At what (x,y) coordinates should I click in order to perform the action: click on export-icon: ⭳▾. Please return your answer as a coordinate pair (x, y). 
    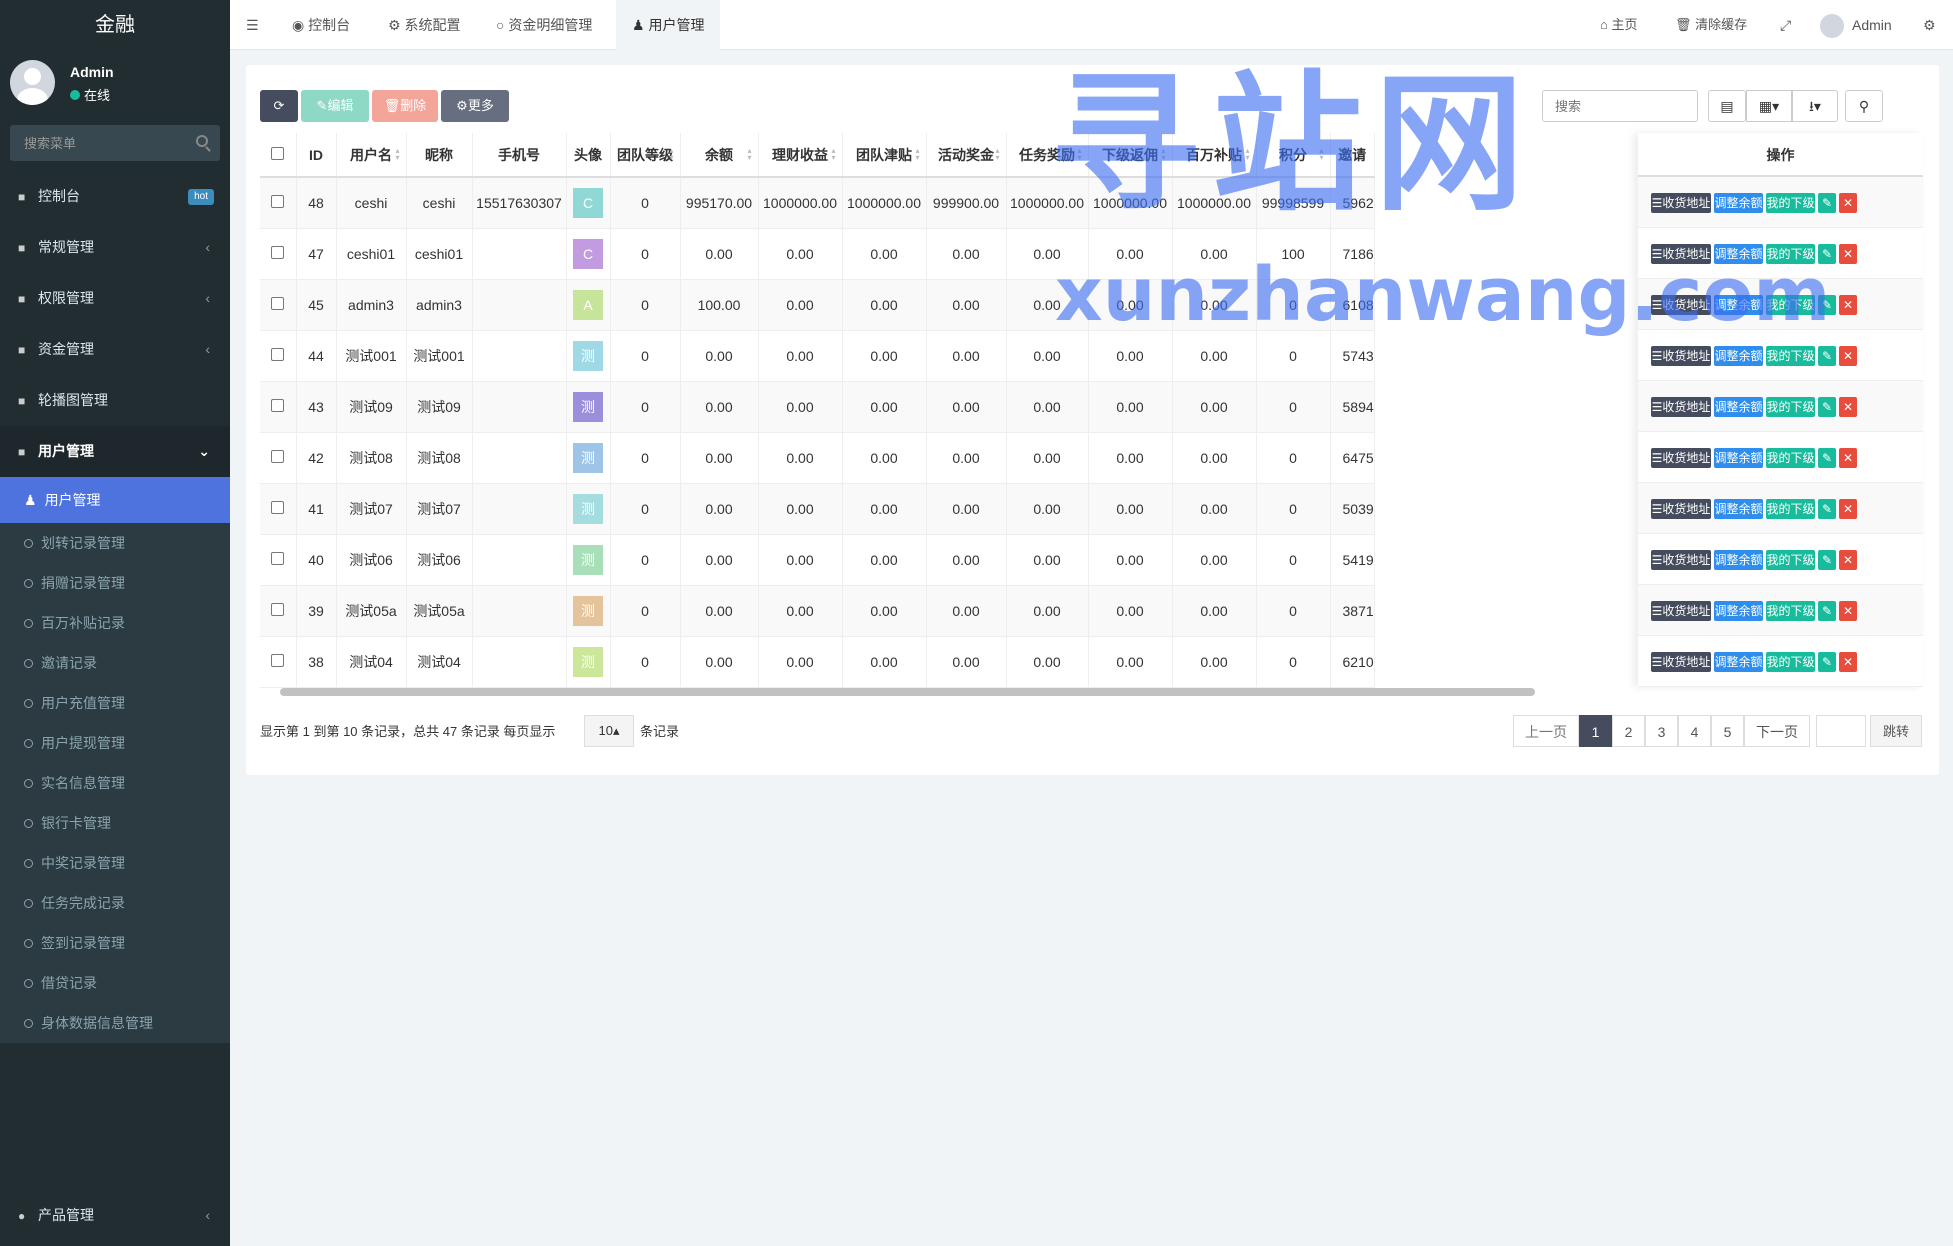
    Looking at the image, I should click on (1815, 106).